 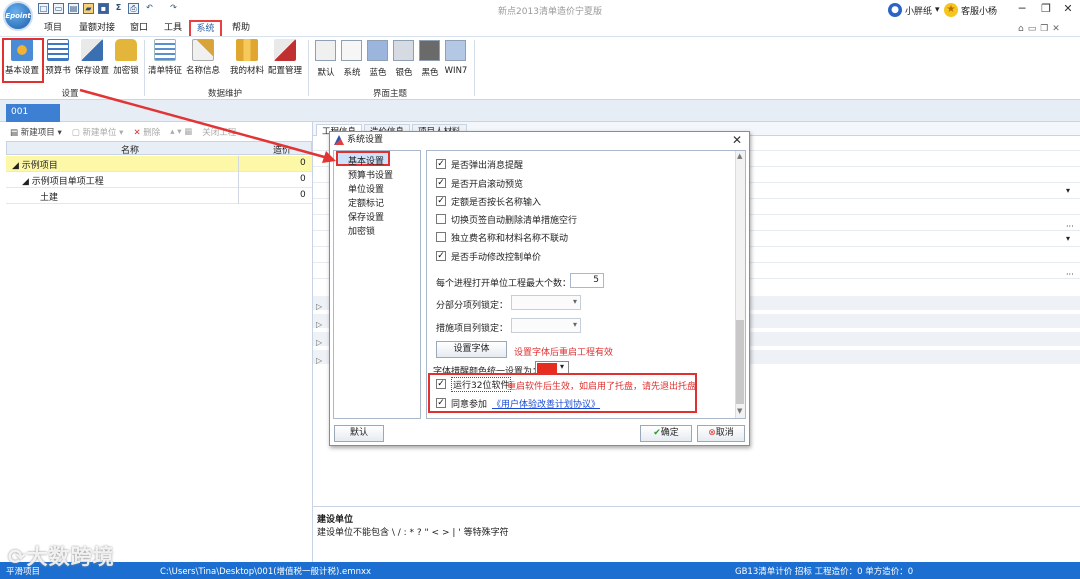 What do you see at coordinates (487, 184) in the screenshot?
I see `option-label: 是否开启滚动预览` at bounding box center [487, 184].